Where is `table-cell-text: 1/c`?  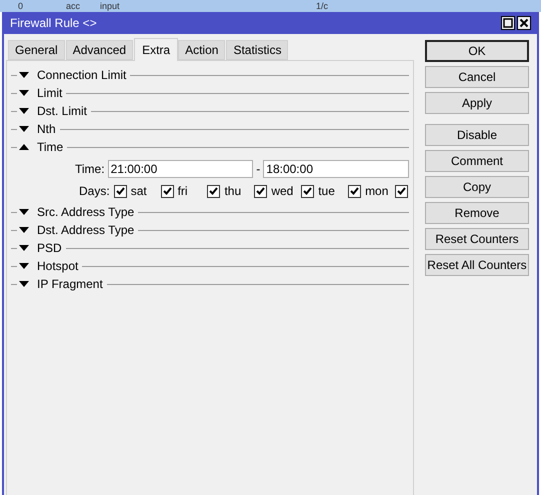 table-cell-text: 1/c is located at coordinates (323, 6).